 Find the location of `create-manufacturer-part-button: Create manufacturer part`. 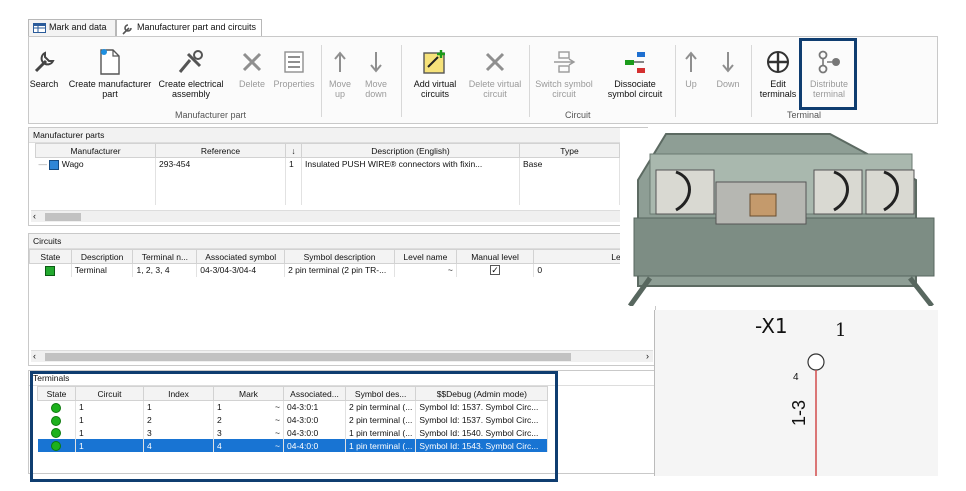

create-manufacturer-part-button: Create manufacturer part is located at coordinates (110, 72).